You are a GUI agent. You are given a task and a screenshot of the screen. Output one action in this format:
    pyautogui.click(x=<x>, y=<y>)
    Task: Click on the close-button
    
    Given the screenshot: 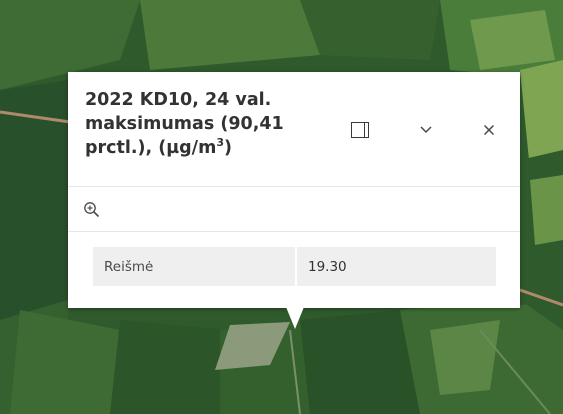 What is the action you would take?
    pyautogui.click(x=489, y=130)
    